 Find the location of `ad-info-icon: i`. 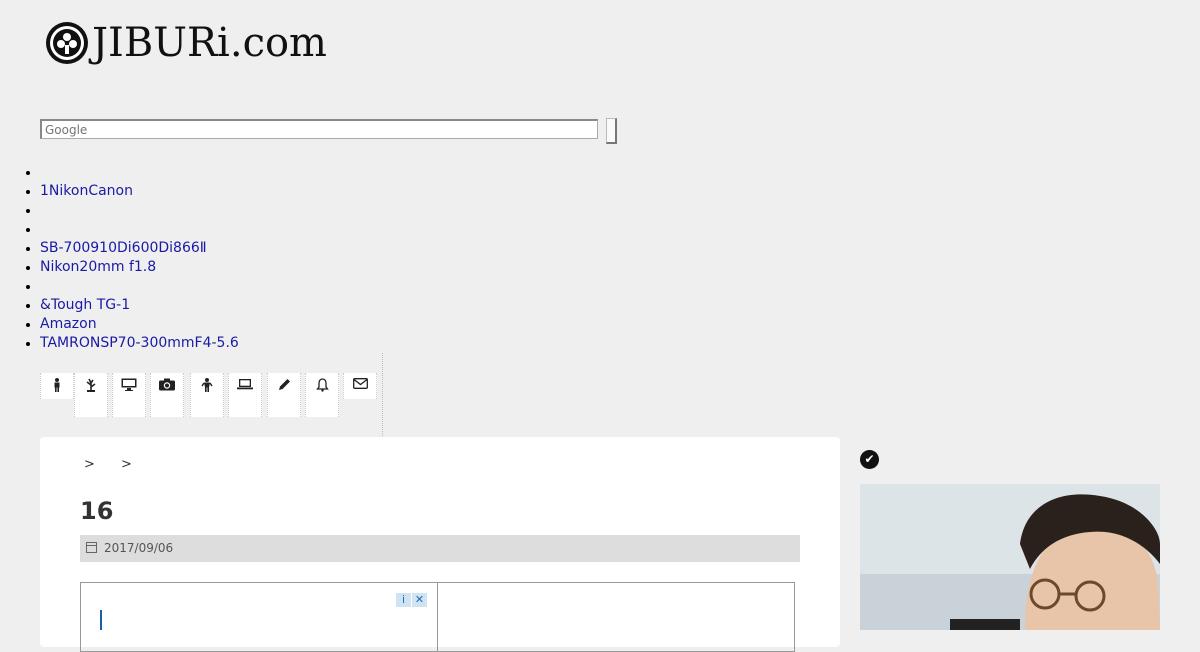

ad-info-icon: i is located at coordinates (403, 600).